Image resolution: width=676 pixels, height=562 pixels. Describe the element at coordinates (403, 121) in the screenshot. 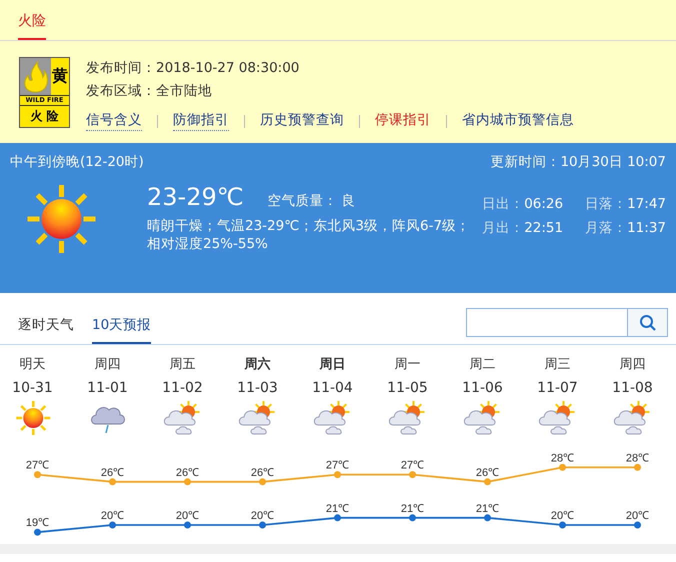

I see `alert-link: 停课指引` at that location.